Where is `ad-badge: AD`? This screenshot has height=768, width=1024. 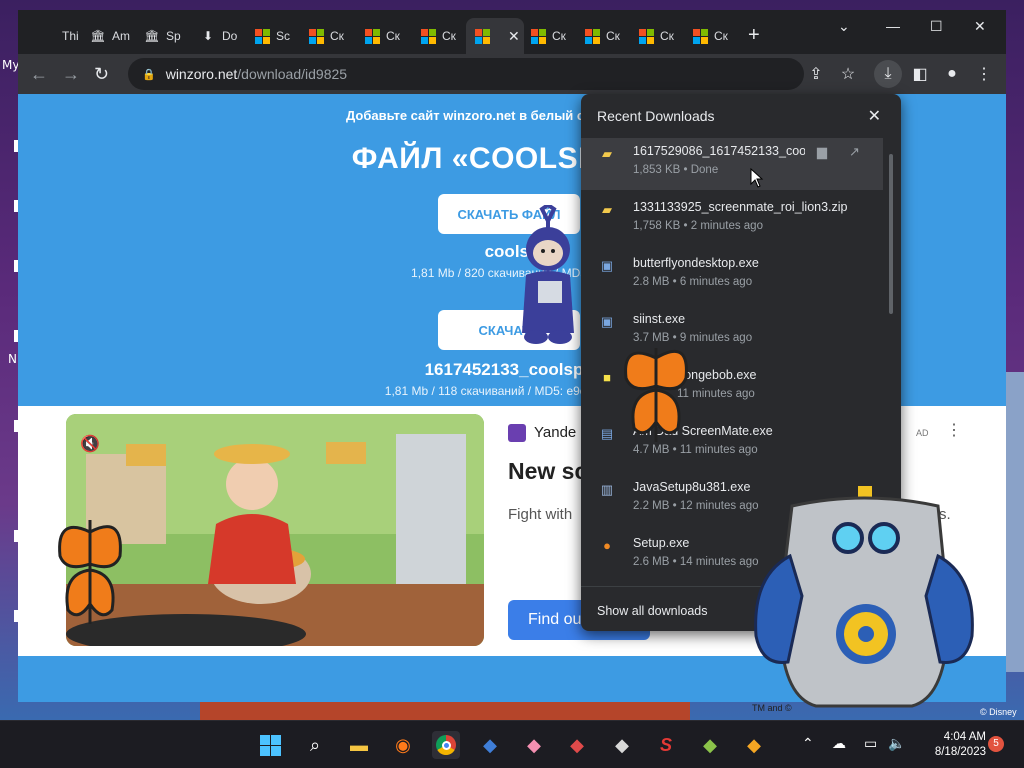 ad-badge: AD is located at coordinates (922, 433).